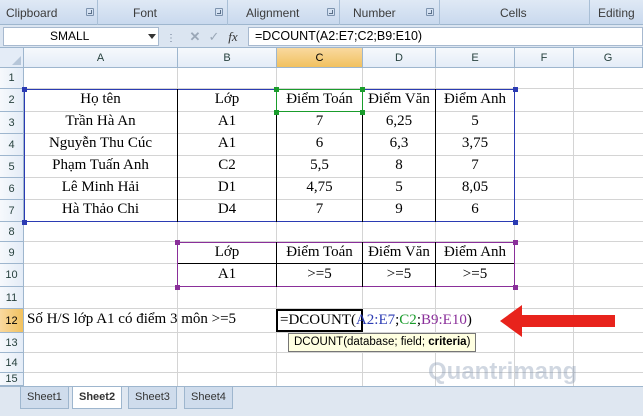 The width and height of the screenshot is (643, 416). I want to click on number-launcher-icon, so click(430, 12).